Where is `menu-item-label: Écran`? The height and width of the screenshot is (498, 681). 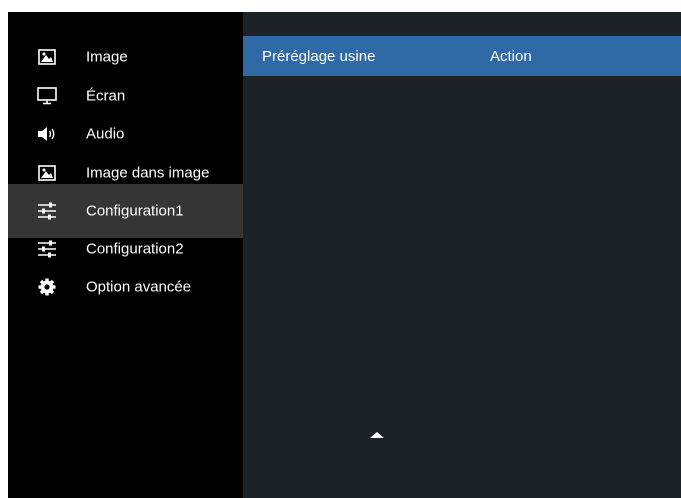
menu-item-label: Écran is located at coordinates (106, 95).